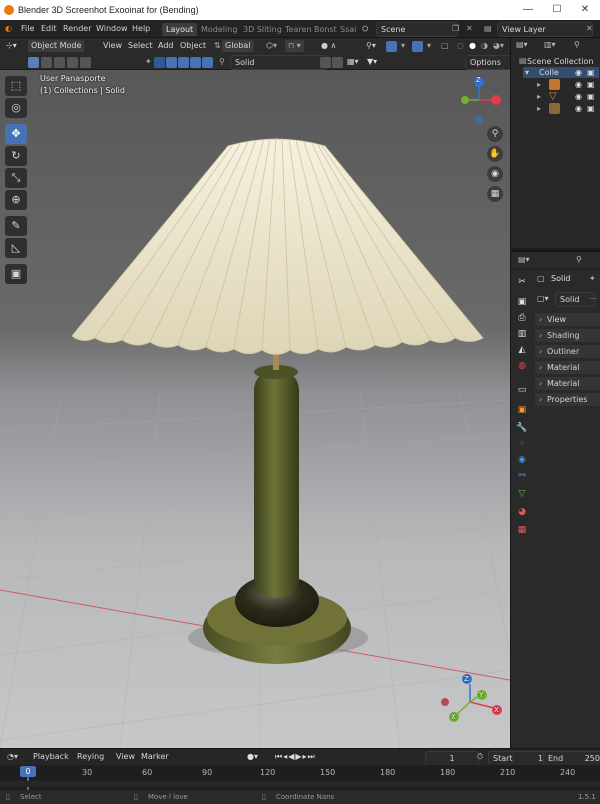  What do you see at coordinates (300, 777) in the screenshot?
I see `timeline-ruler: 0 30 60 90 120 150 180 180 210 240` at bounding box center [300, 777].